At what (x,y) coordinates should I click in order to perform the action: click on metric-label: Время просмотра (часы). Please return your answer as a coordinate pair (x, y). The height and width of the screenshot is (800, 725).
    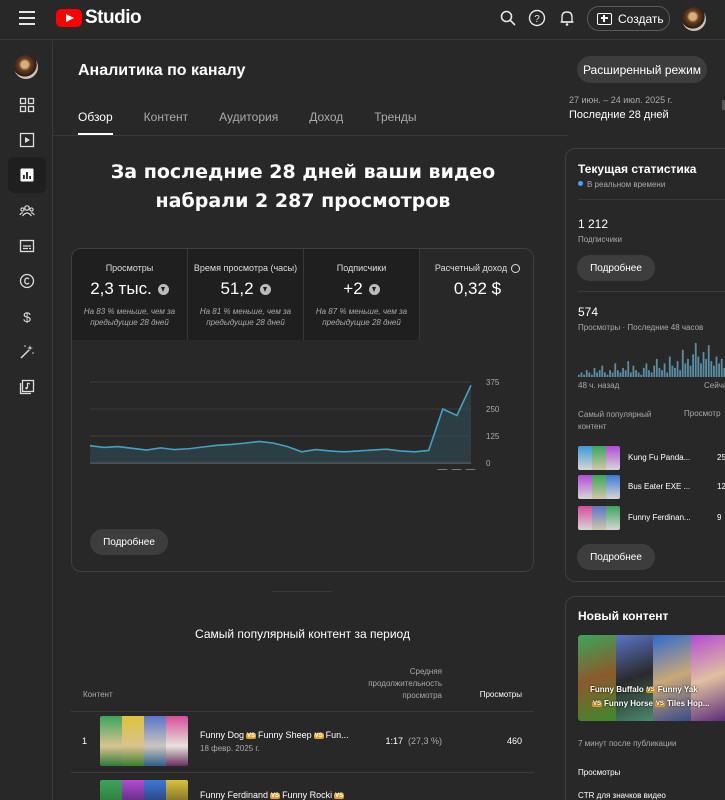
    Looking at the image, I should click on (245, 268).